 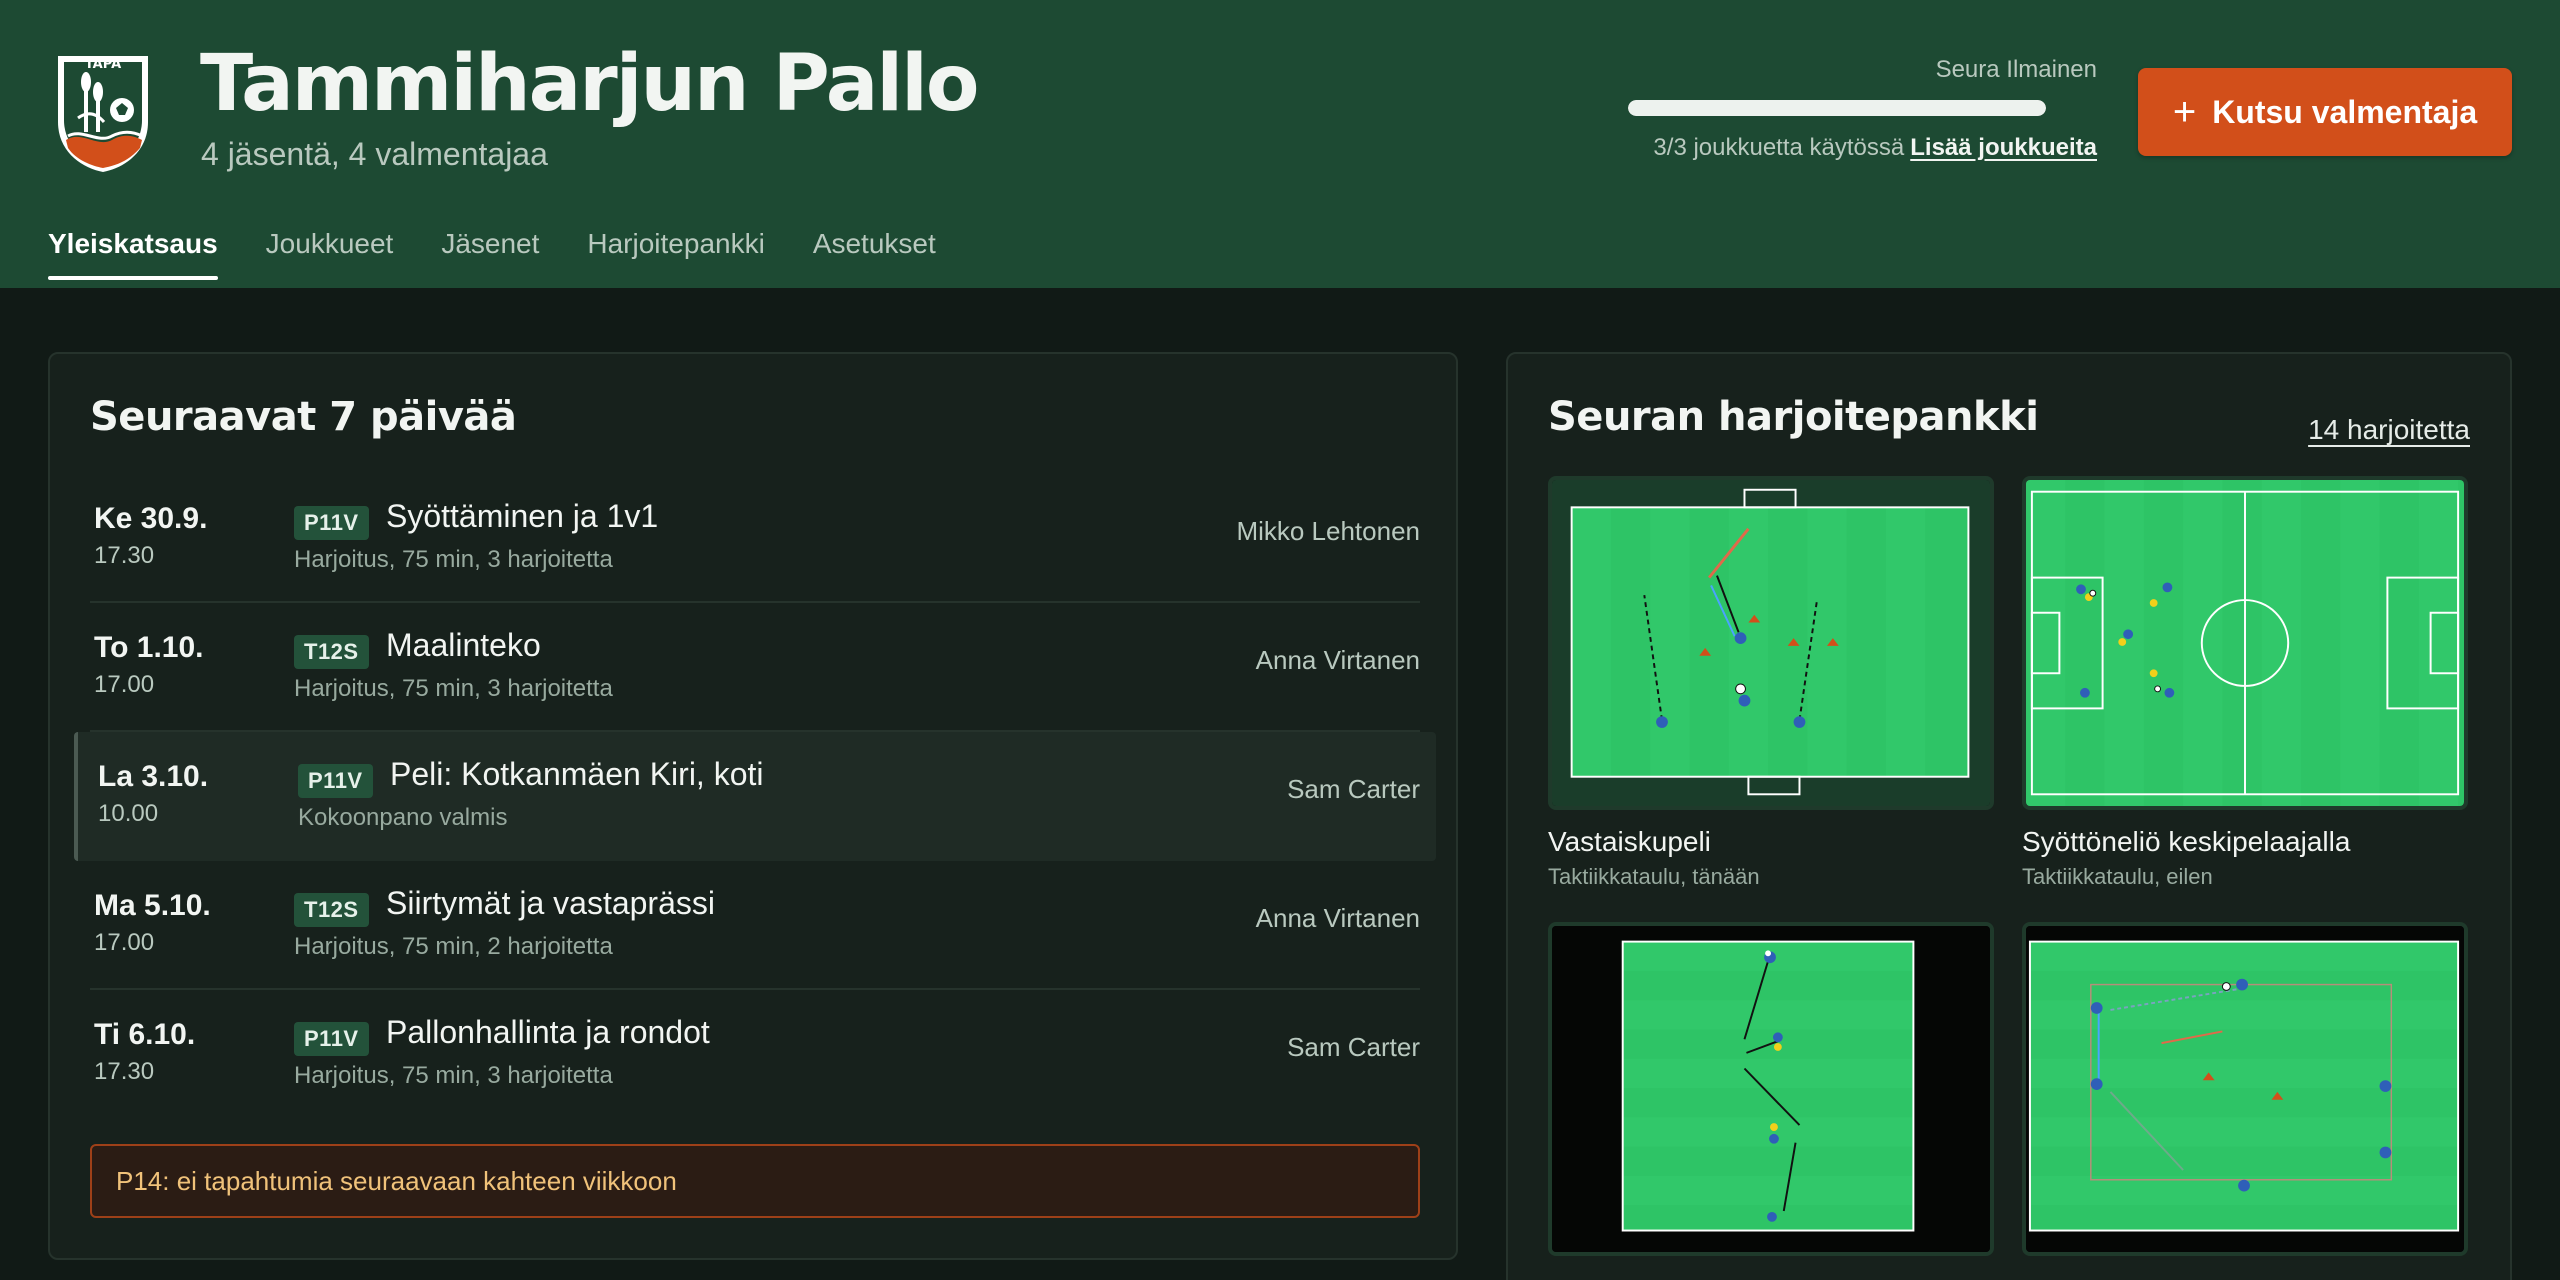 I want to click on drill-bank-title: Seuran harjoitepankki, so click(x=1793, y=417).